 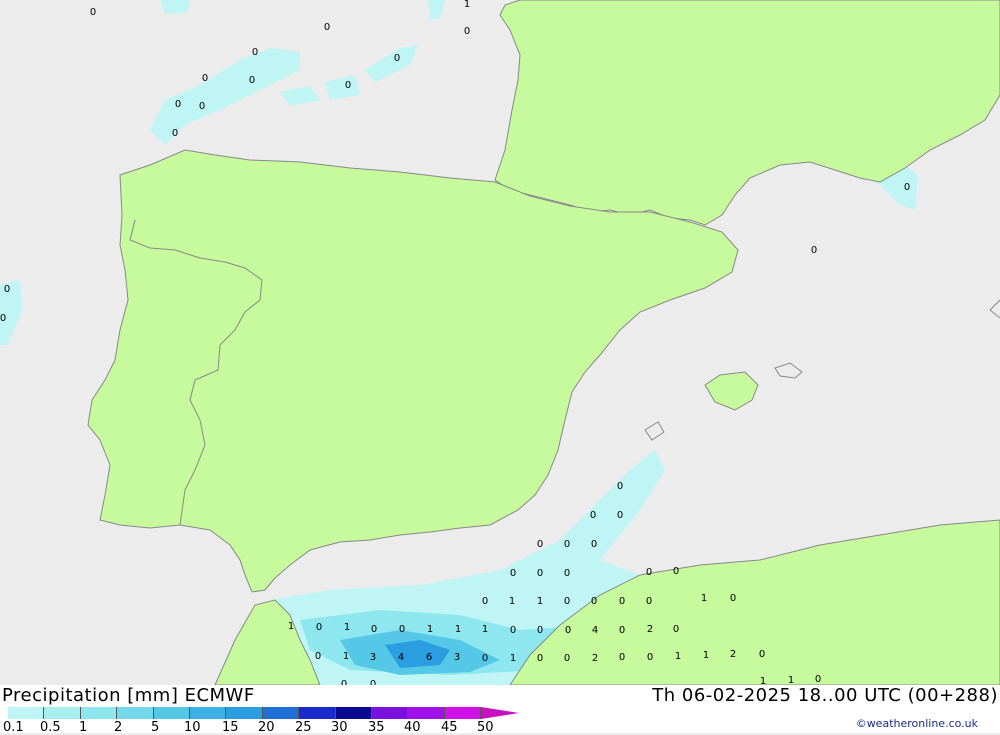 What do you see at coordinates (500, 713) in the screenshot?
I see `scale-arrow` at bounding box center [500, 713].